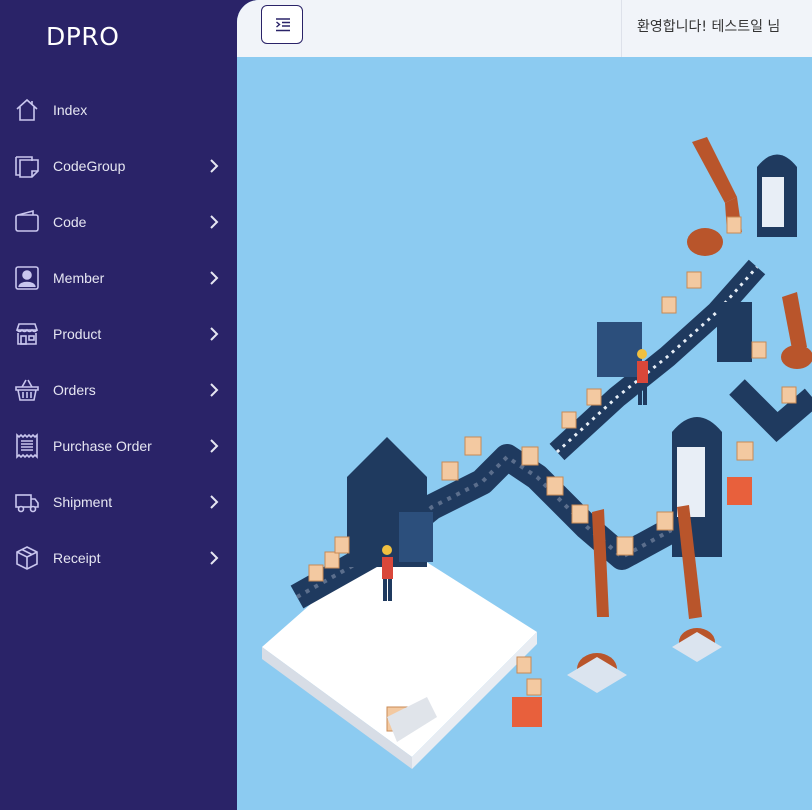 This screenshot has width=812, height=810. I want to click on sidebar-item-label: Receipt, so click(77, 558).